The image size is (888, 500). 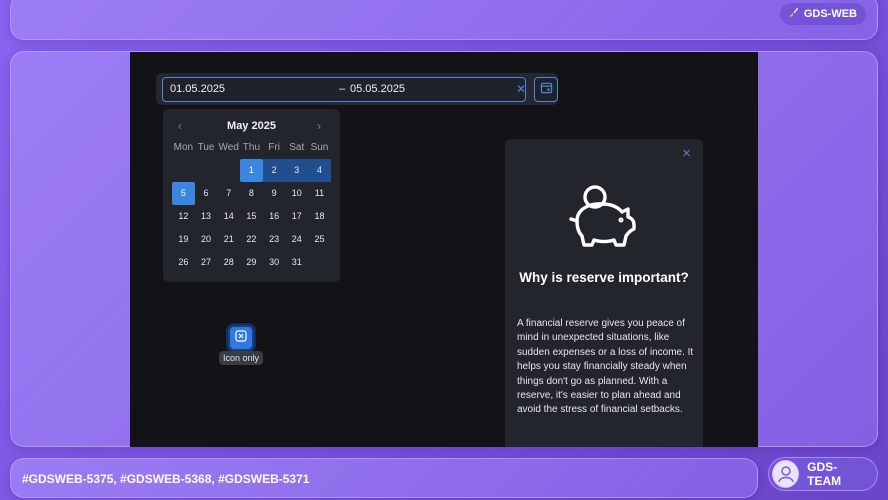 I want to click on start-date: 01.05.2025, so click(x=197, y=89).